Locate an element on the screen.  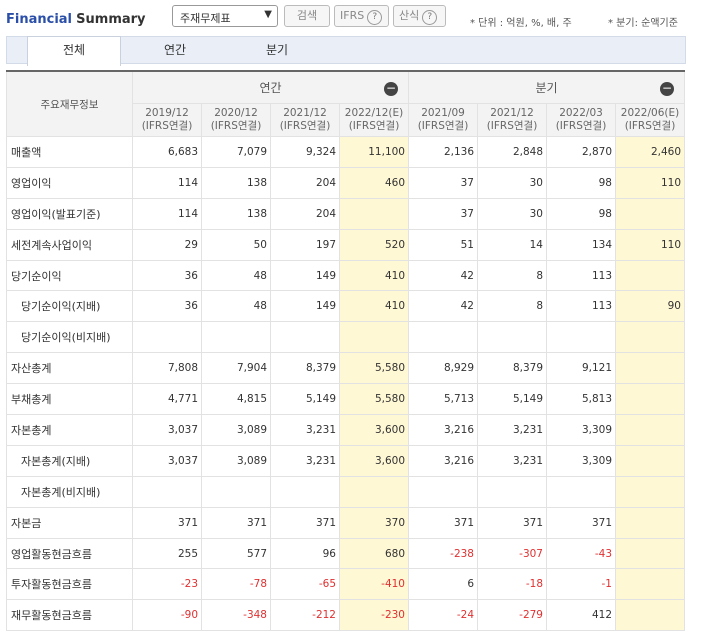
row-label: 세전계속사업이익 is located at coordinates (69, 244).